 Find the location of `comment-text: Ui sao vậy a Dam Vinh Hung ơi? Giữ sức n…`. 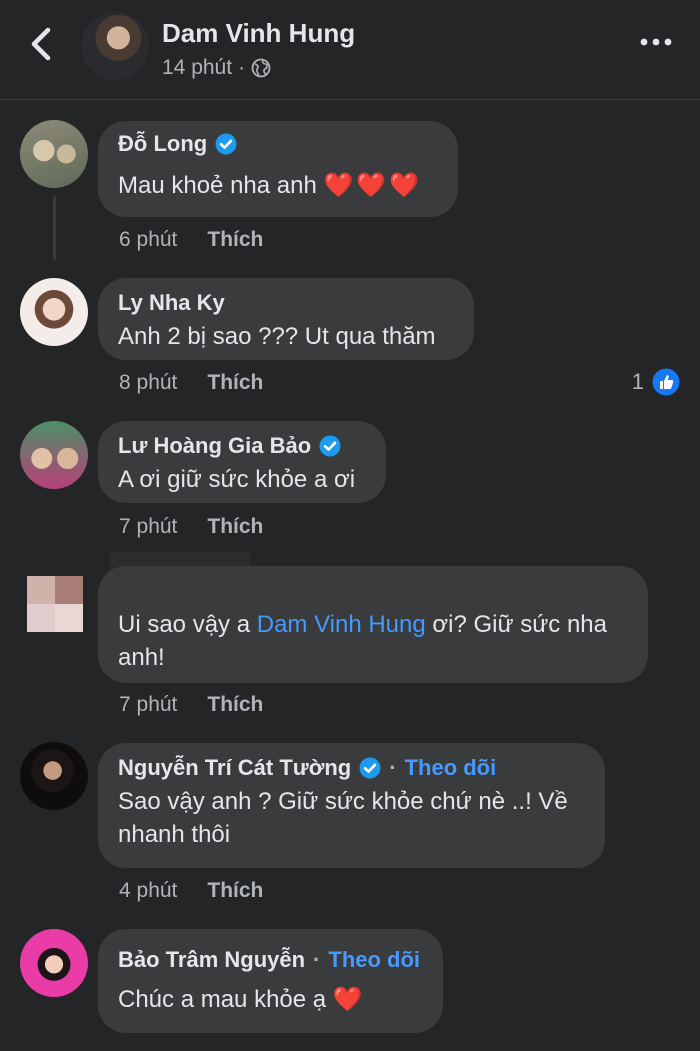

comment-text: Ui sao vậy a Dam Vinh Hung ơi? Giữ sức n… is located at coordinates (373, 641).